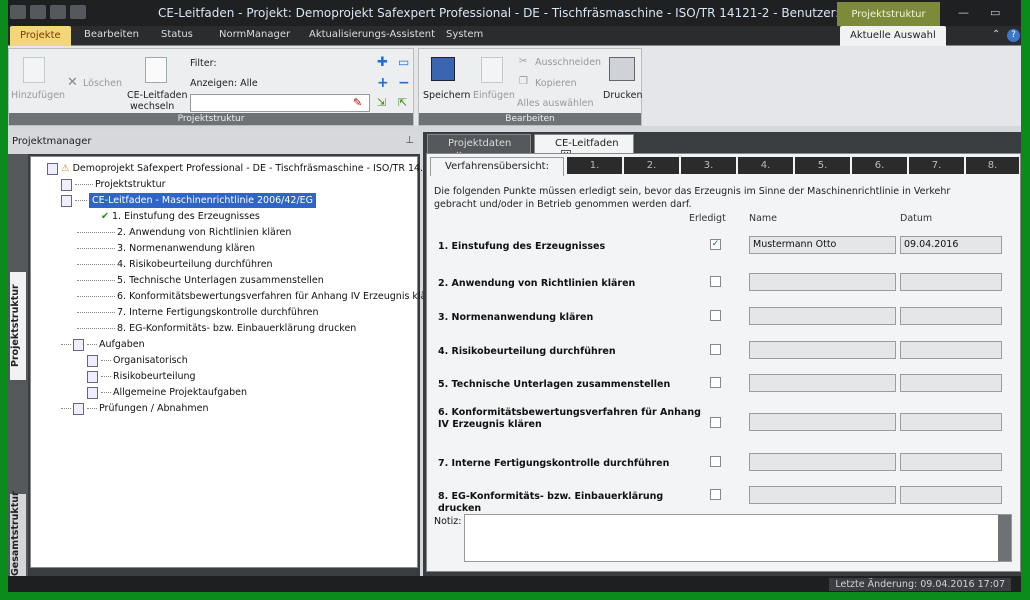  I want to click on add-button: Hinzufügen, so click(38, 95).